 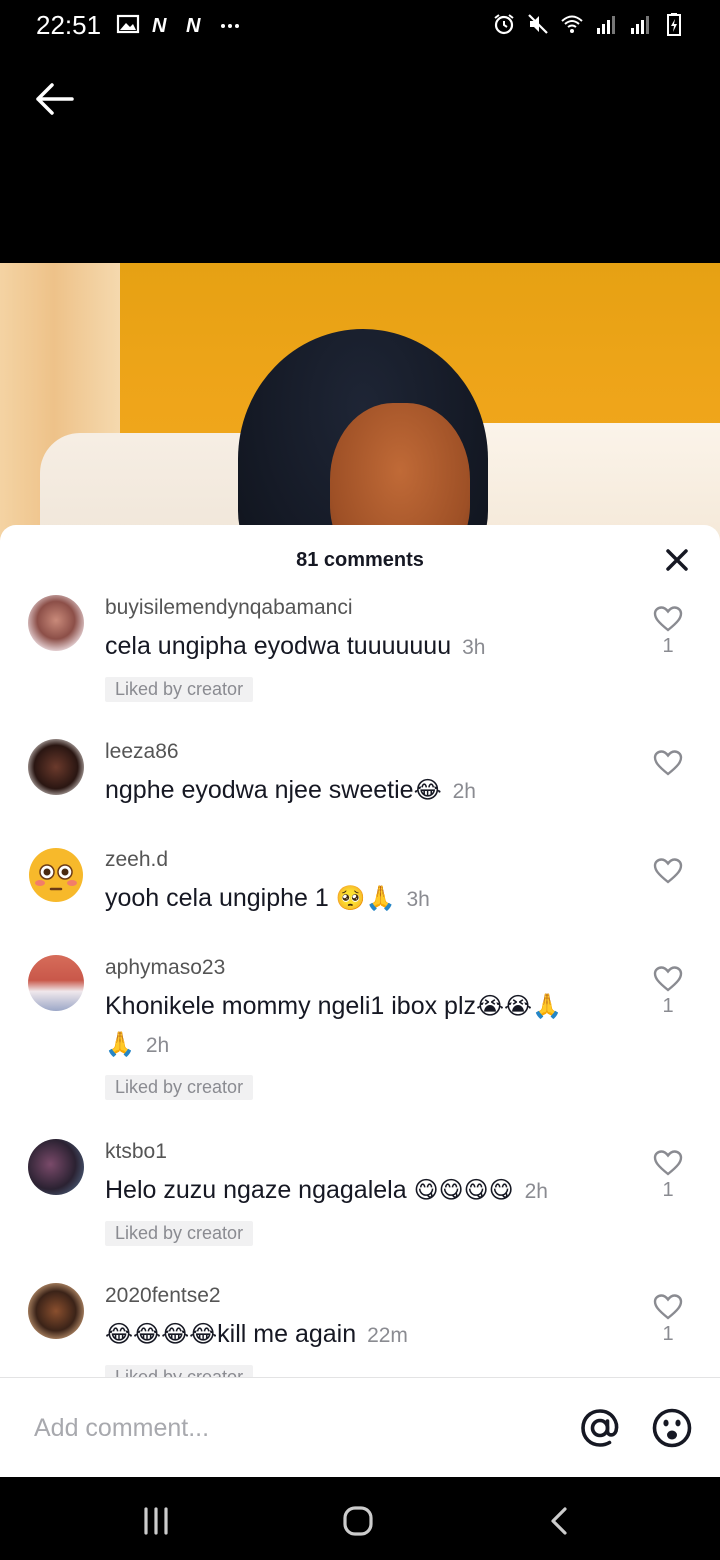 What do you see at coordinates (463, 1190) in the screenshot?
I see `comment-emoji: 😋😋😋😋` at bounding box center [463, 1190].